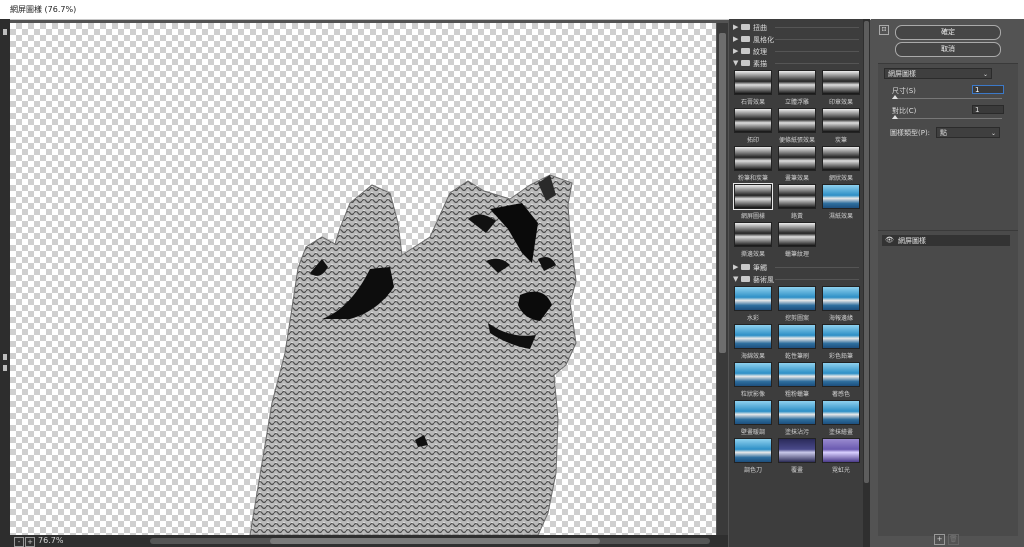 The width and height of the screenshot is (1024, 547). Describe the element at coordinates (30, 542) in the screenshot. I see `zoom-in-button: +` at that location.